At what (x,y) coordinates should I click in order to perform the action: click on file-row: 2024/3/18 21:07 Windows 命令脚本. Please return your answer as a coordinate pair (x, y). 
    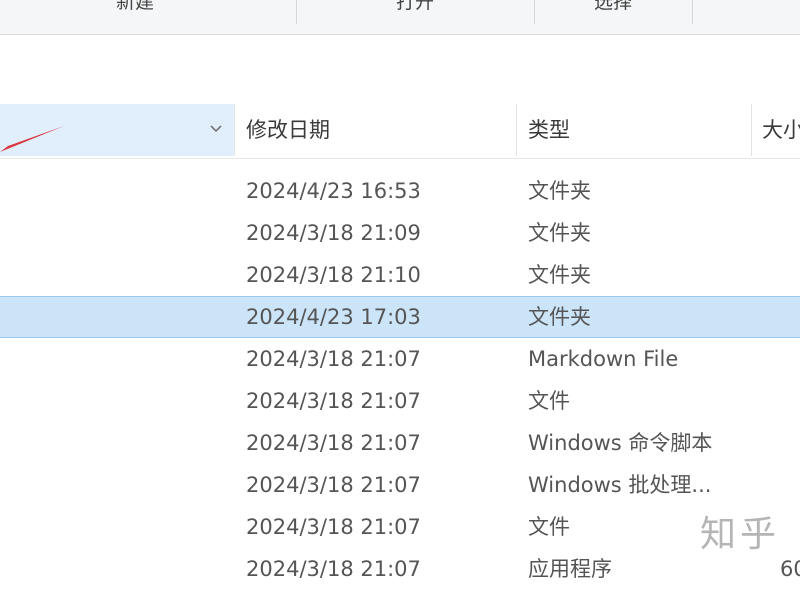
    Looking at the image, I should click on (400, 443).